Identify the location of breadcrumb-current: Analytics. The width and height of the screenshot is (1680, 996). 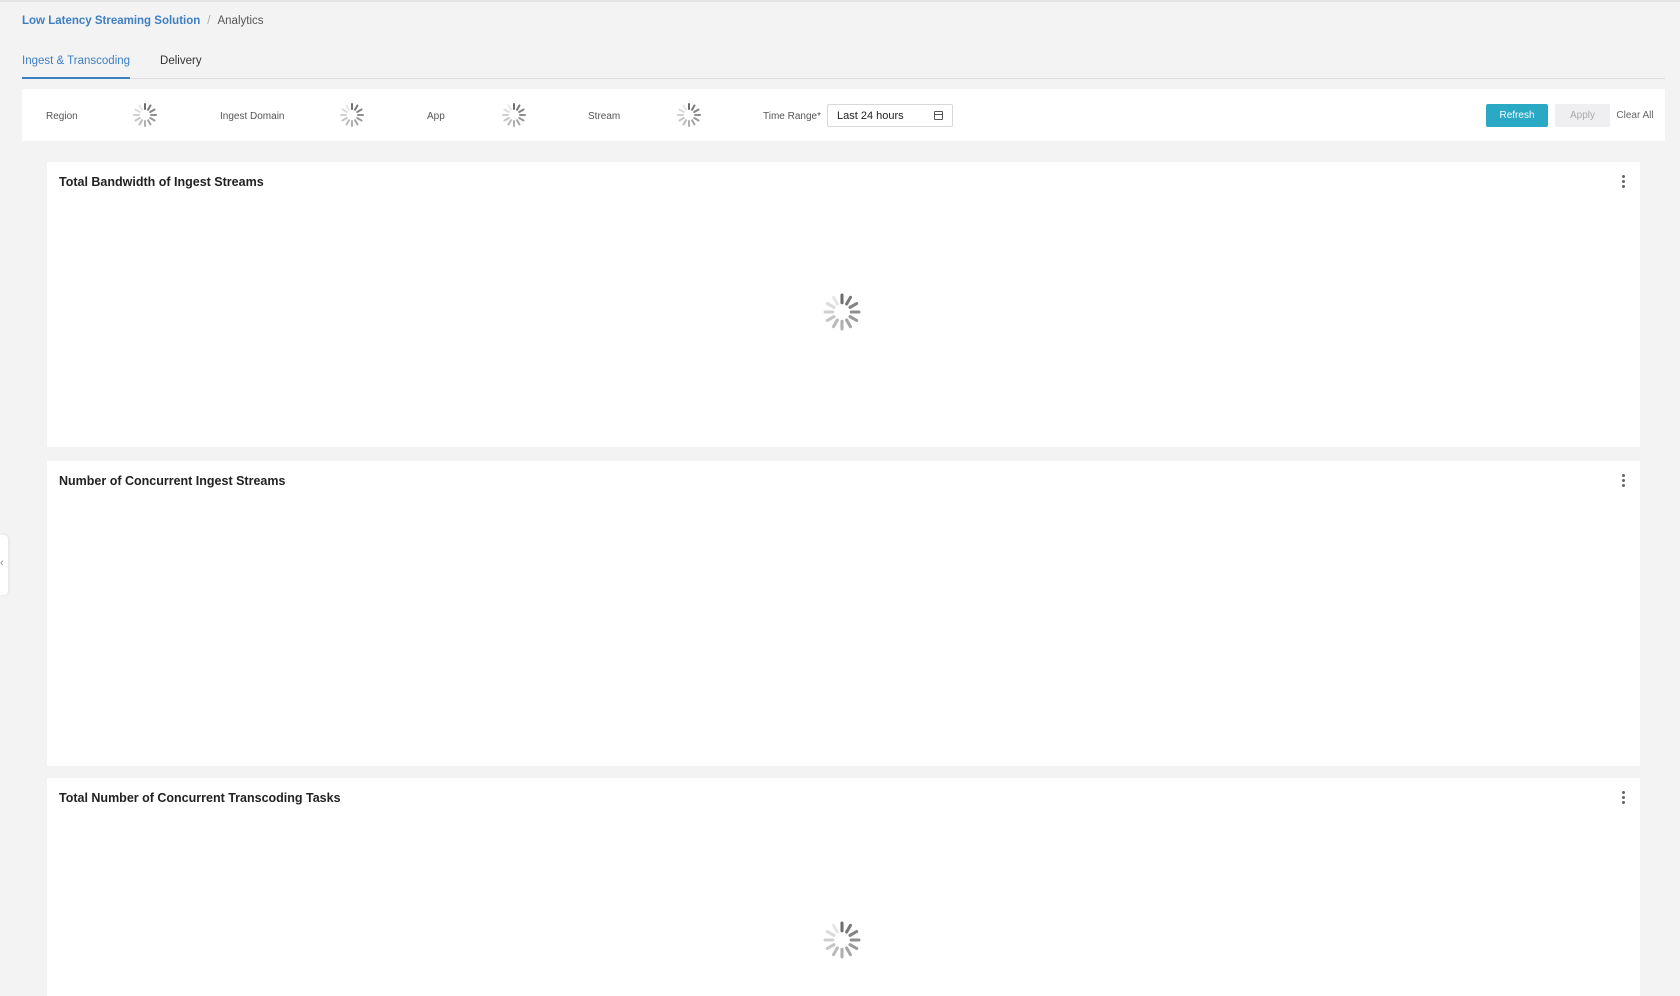
(240, 21).